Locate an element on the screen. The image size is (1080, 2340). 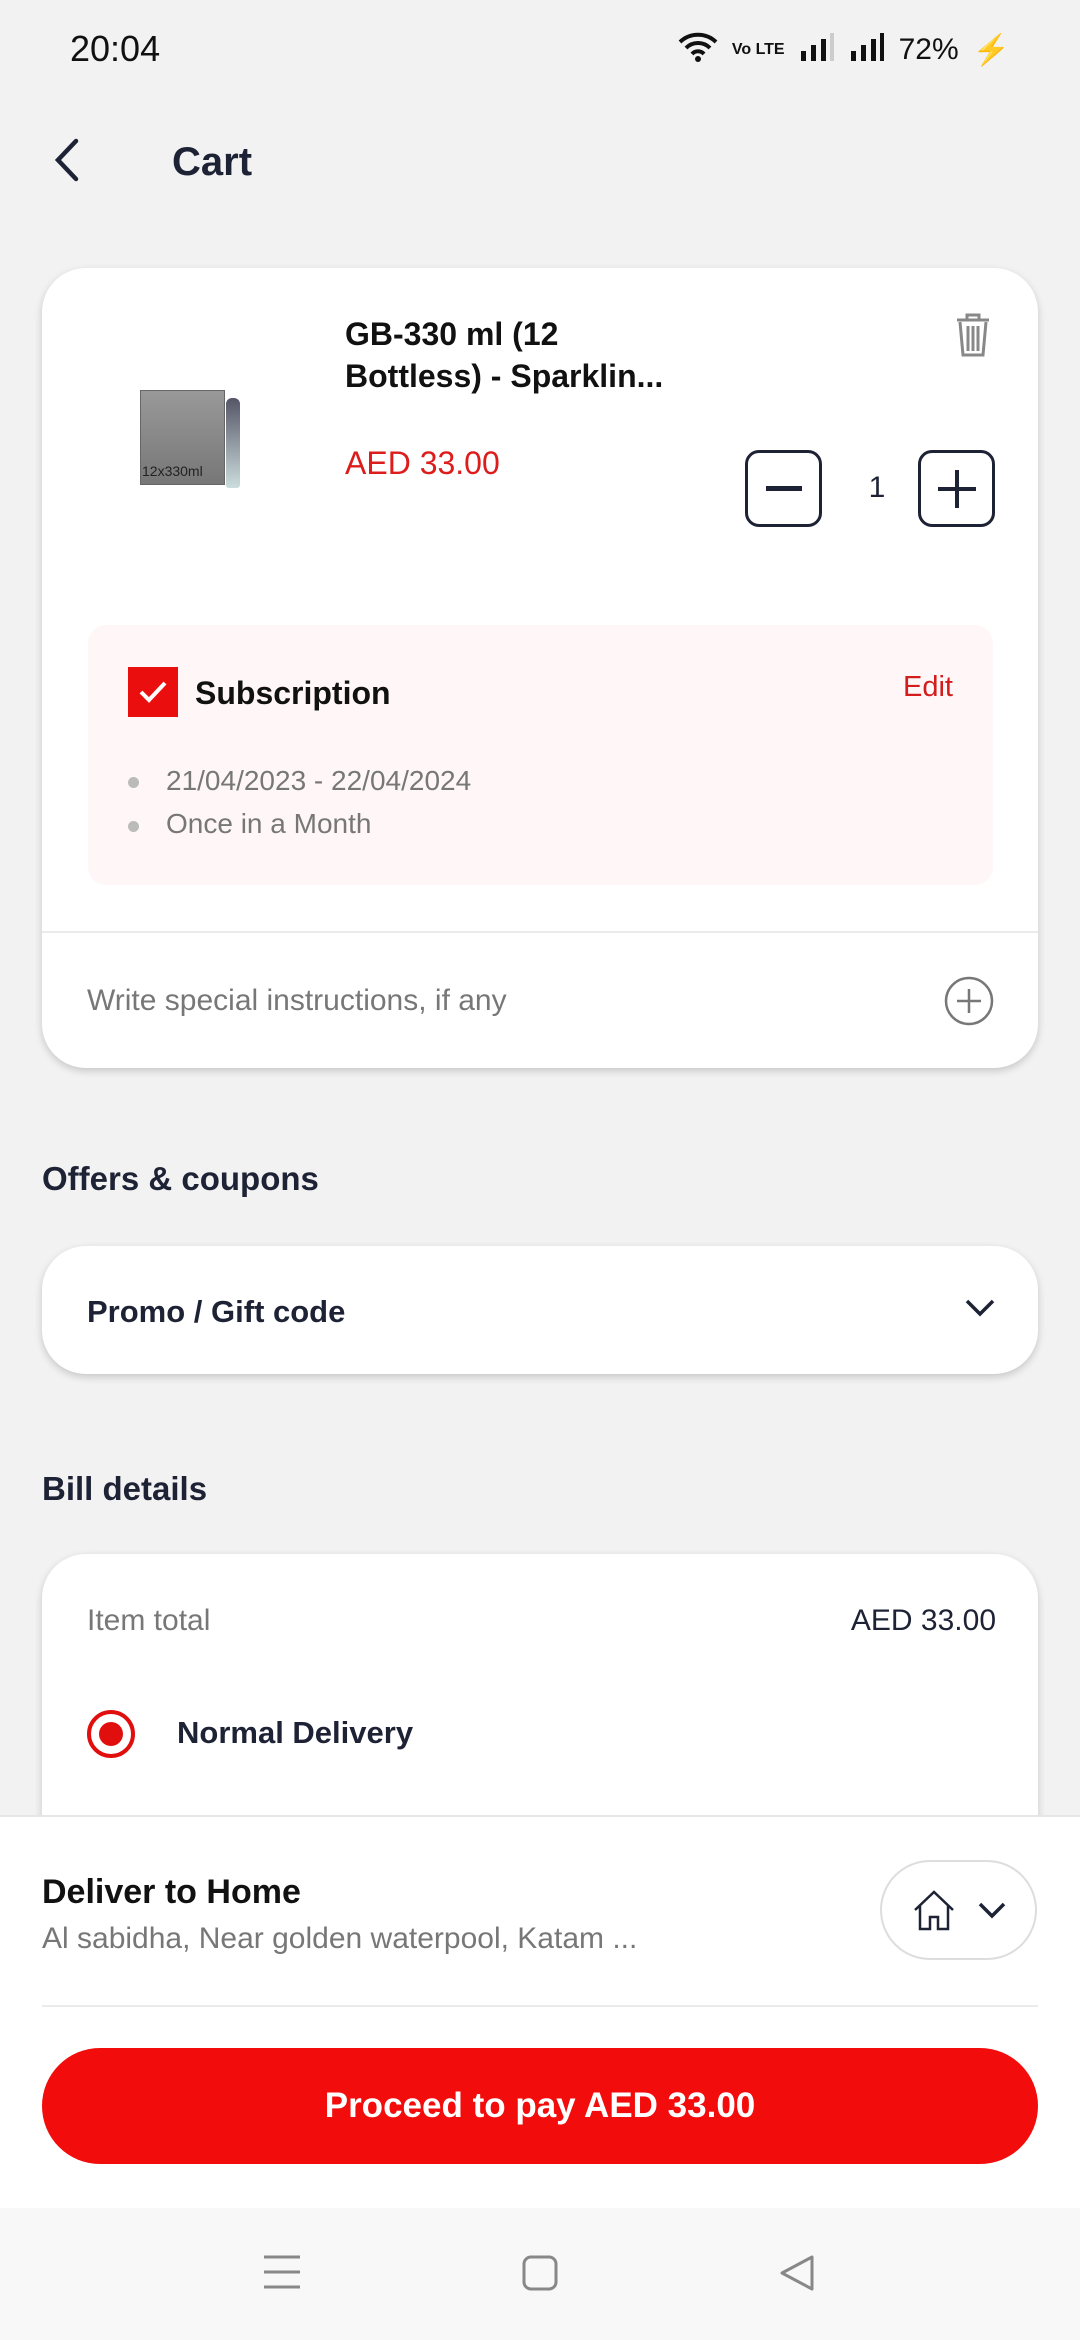
subscription-checkbox is located at coordinates (153, 692).